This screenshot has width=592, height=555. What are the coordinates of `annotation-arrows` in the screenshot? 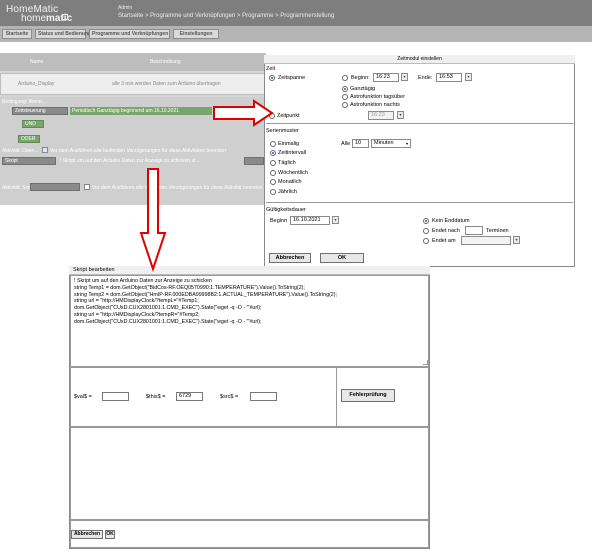 It's located at (206, 186).